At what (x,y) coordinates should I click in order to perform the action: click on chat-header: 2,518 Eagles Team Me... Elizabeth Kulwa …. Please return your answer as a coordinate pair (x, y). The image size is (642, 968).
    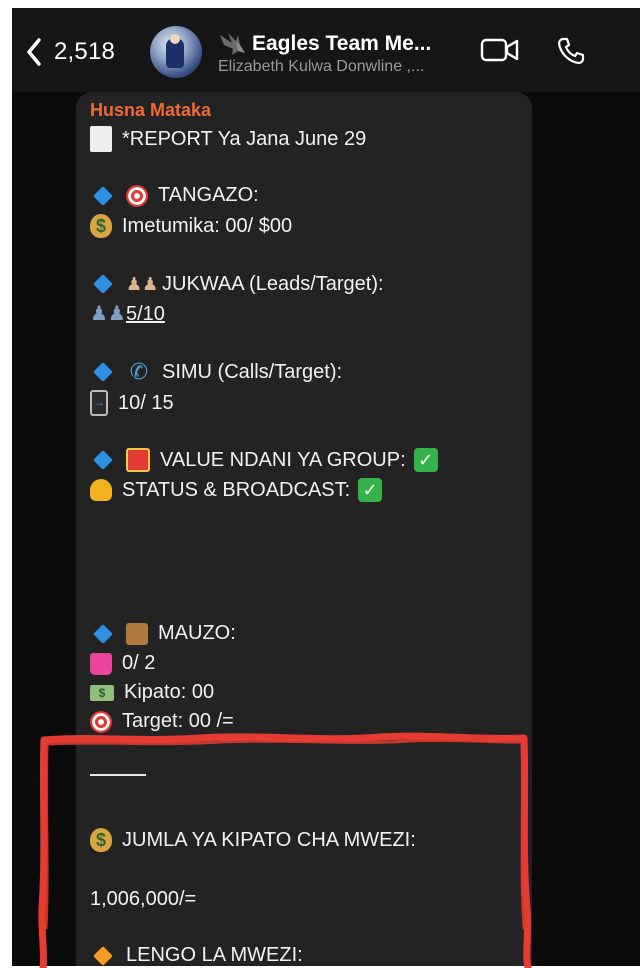
    Looking at the image, I should click on (326, 50).